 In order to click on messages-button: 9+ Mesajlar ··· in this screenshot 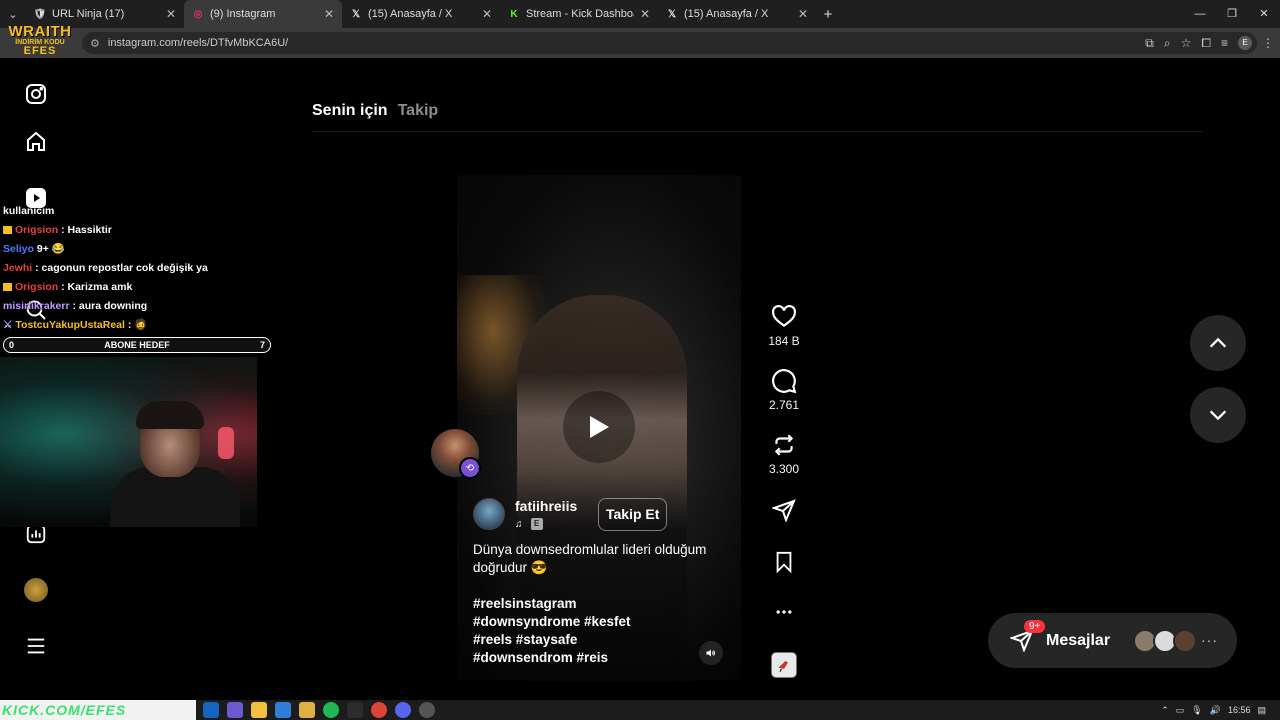, I will do `click(1112, 640)`.